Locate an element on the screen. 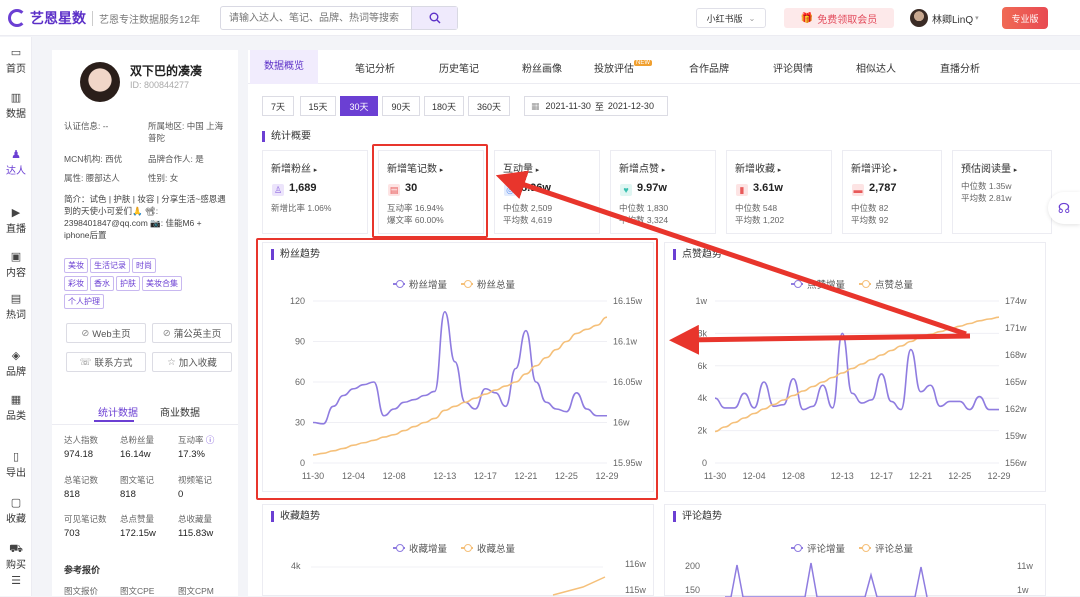 The height and width of the screenshot is (597, 1080). quote-title: 参考报价 is located at coordinates (82, 570).